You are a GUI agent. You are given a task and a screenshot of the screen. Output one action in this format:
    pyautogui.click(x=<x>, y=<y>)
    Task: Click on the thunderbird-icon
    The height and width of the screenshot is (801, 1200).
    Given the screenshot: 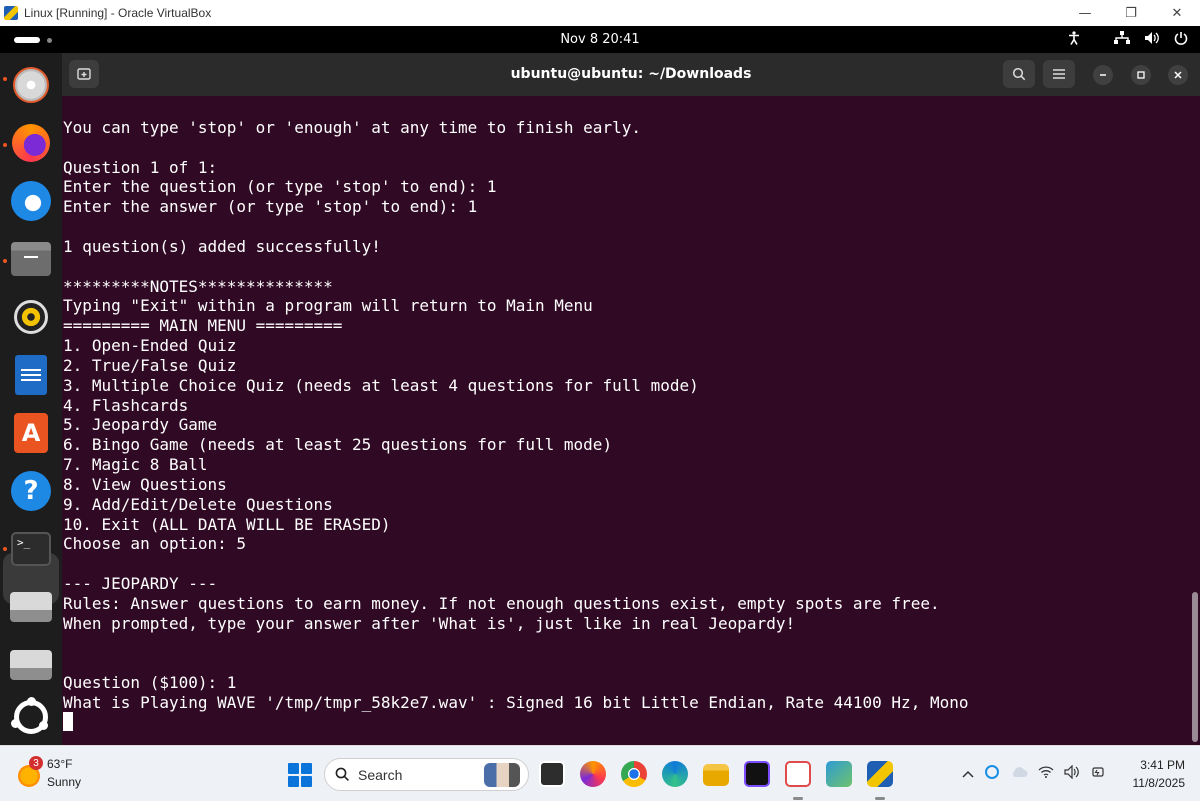 What is the action you would take?
    pyautogui.click(x=31, y=201)
    